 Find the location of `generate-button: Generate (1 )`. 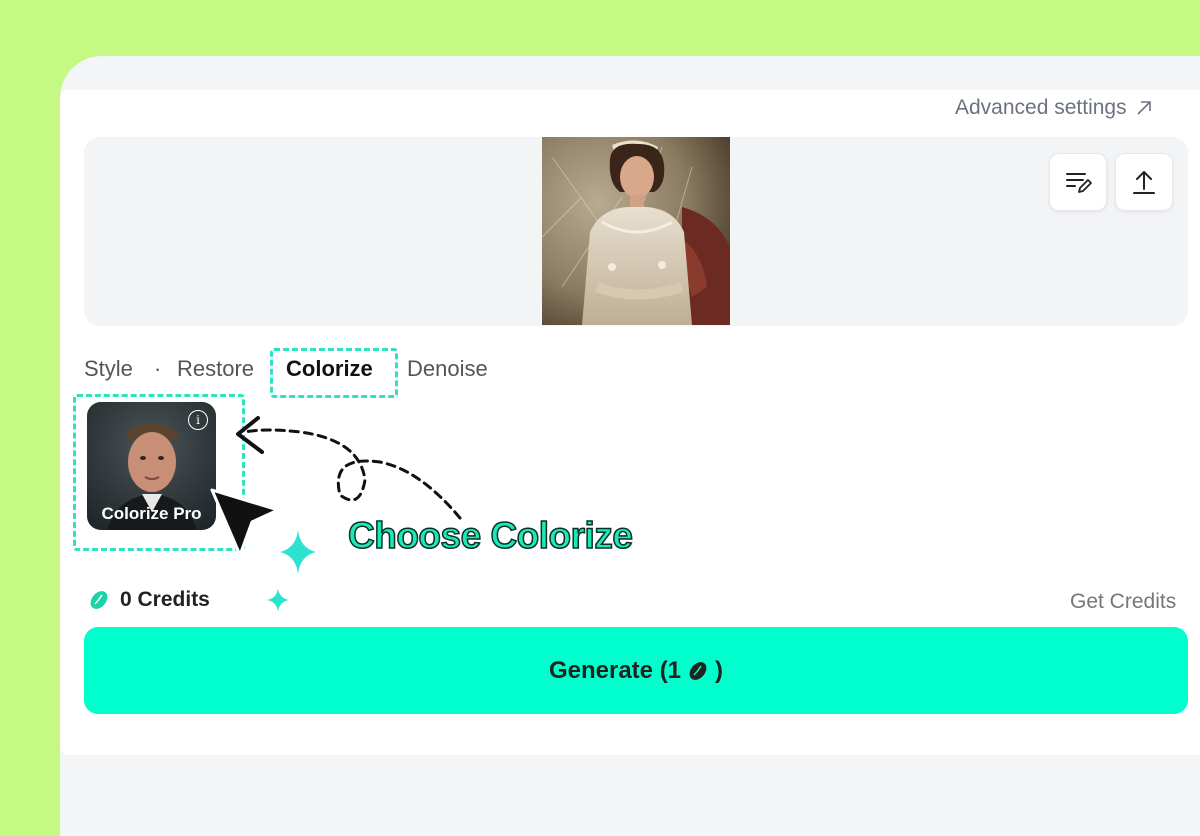

generate-button: Generate (1 ) is located at coordinates (636, 670).